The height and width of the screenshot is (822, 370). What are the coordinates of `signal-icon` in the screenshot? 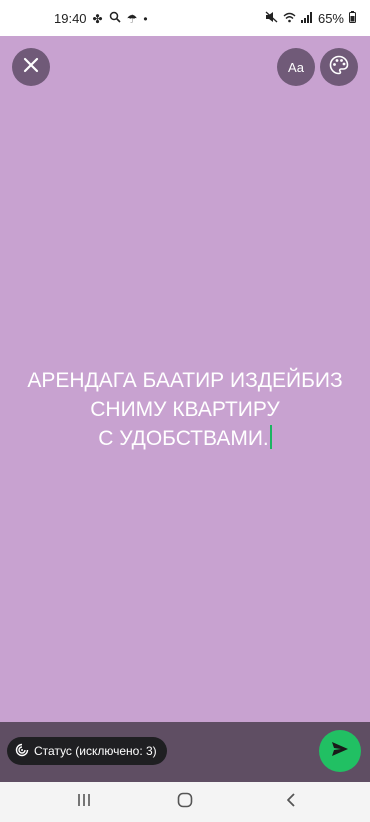 It's located at (306, 18).